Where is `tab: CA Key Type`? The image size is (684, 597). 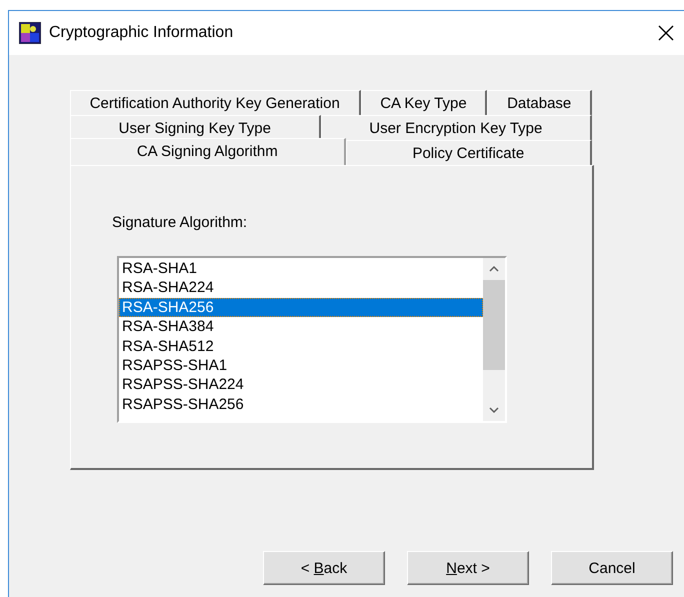
tab: CA Key Type is located at coordinates (424, 102).